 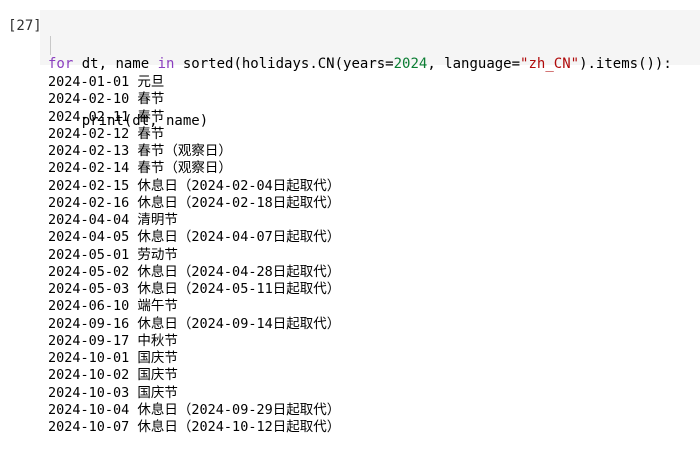 I want to click on holiday-date: 2024-02-15, so click(x=89, y=185).